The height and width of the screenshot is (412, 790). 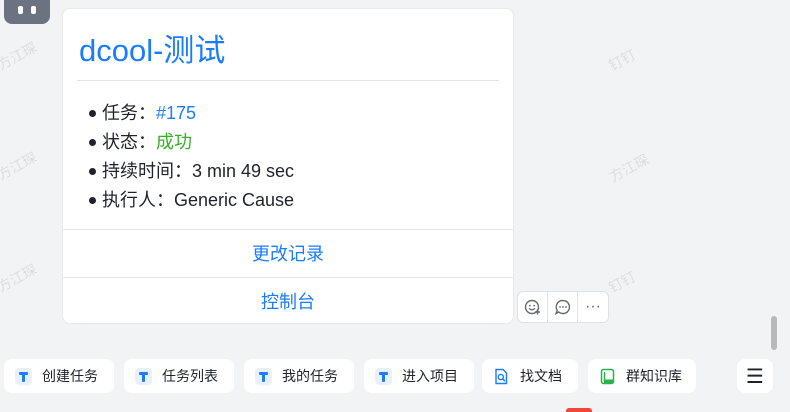 I want to click on info-item-task: 任务： #175, so click(x=191, y=113).